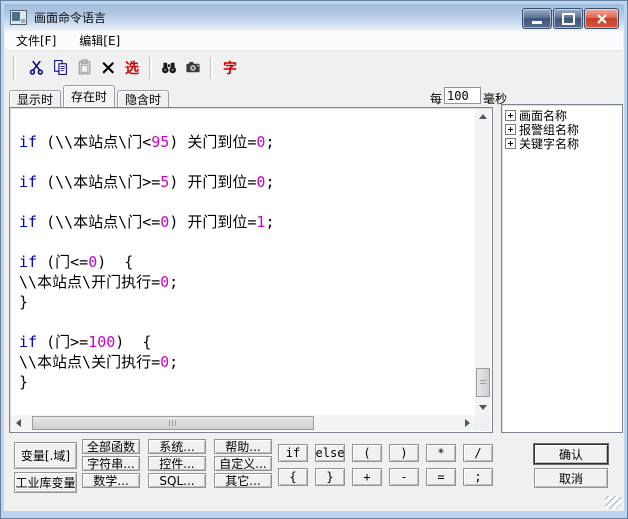 This screenshot has width=628, height=519. I want to click on toolbar: 选 字, so click(314, 67).